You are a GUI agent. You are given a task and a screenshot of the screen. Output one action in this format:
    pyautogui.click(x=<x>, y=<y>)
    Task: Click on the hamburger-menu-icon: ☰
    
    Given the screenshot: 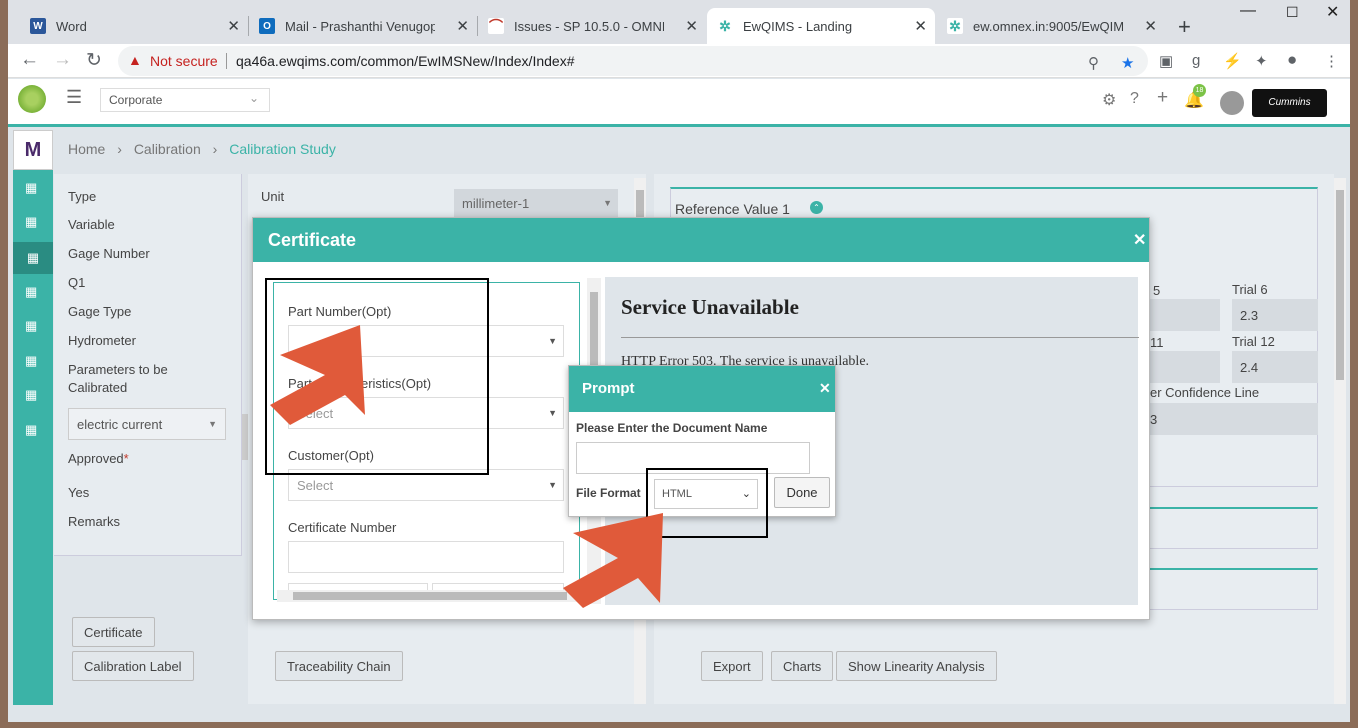 What is the action you would take?
    pyautogui.click(x=74, y=97)
    